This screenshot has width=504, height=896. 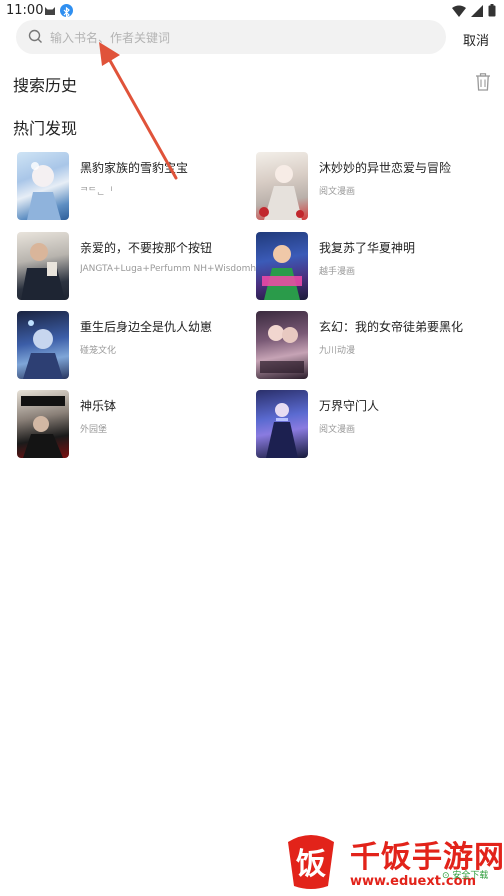 I want to click on watermark-logo-char: 饭, so click(x=311, y=864).